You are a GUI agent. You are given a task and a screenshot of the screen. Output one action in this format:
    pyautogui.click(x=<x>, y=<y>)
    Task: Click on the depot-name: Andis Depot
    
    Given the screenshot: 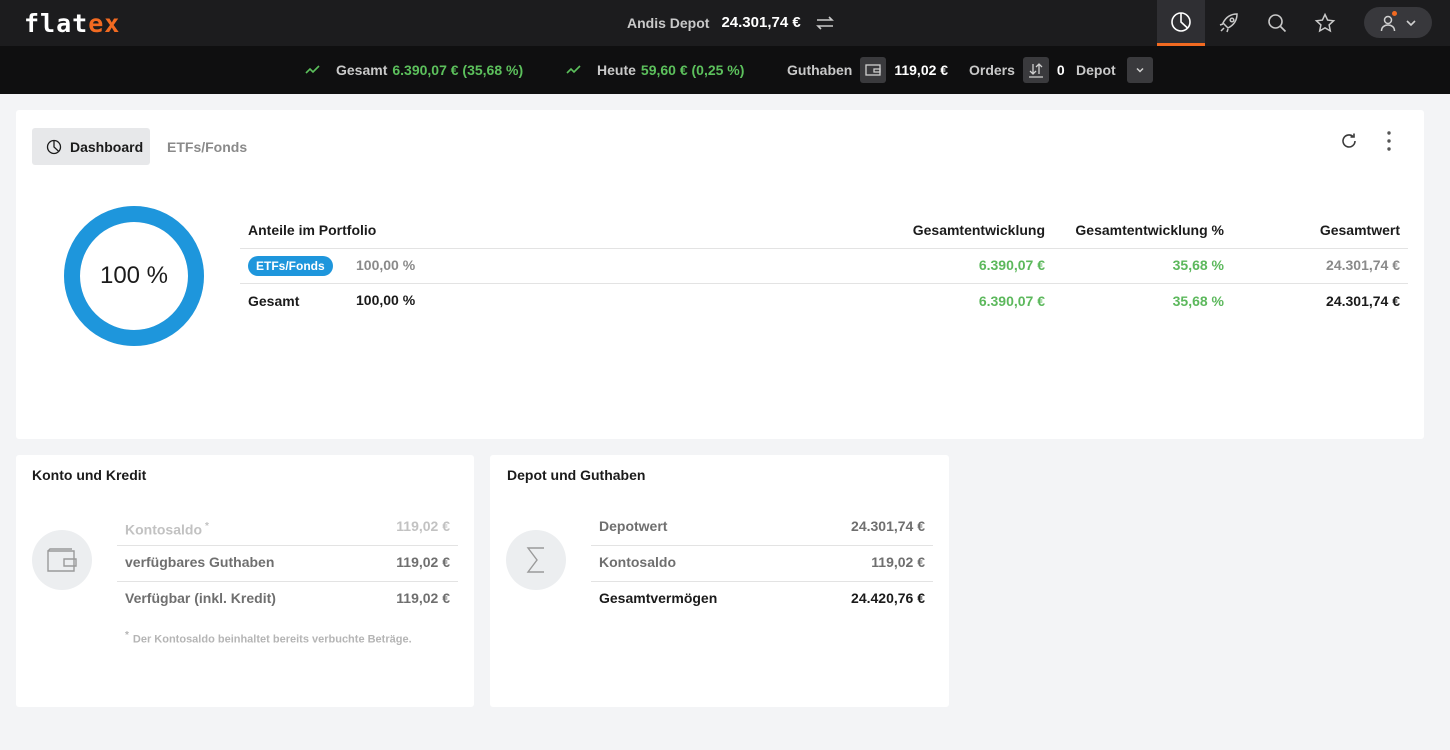 What is the action you would take?
    pyautogui.click(x=668, y=22)
    